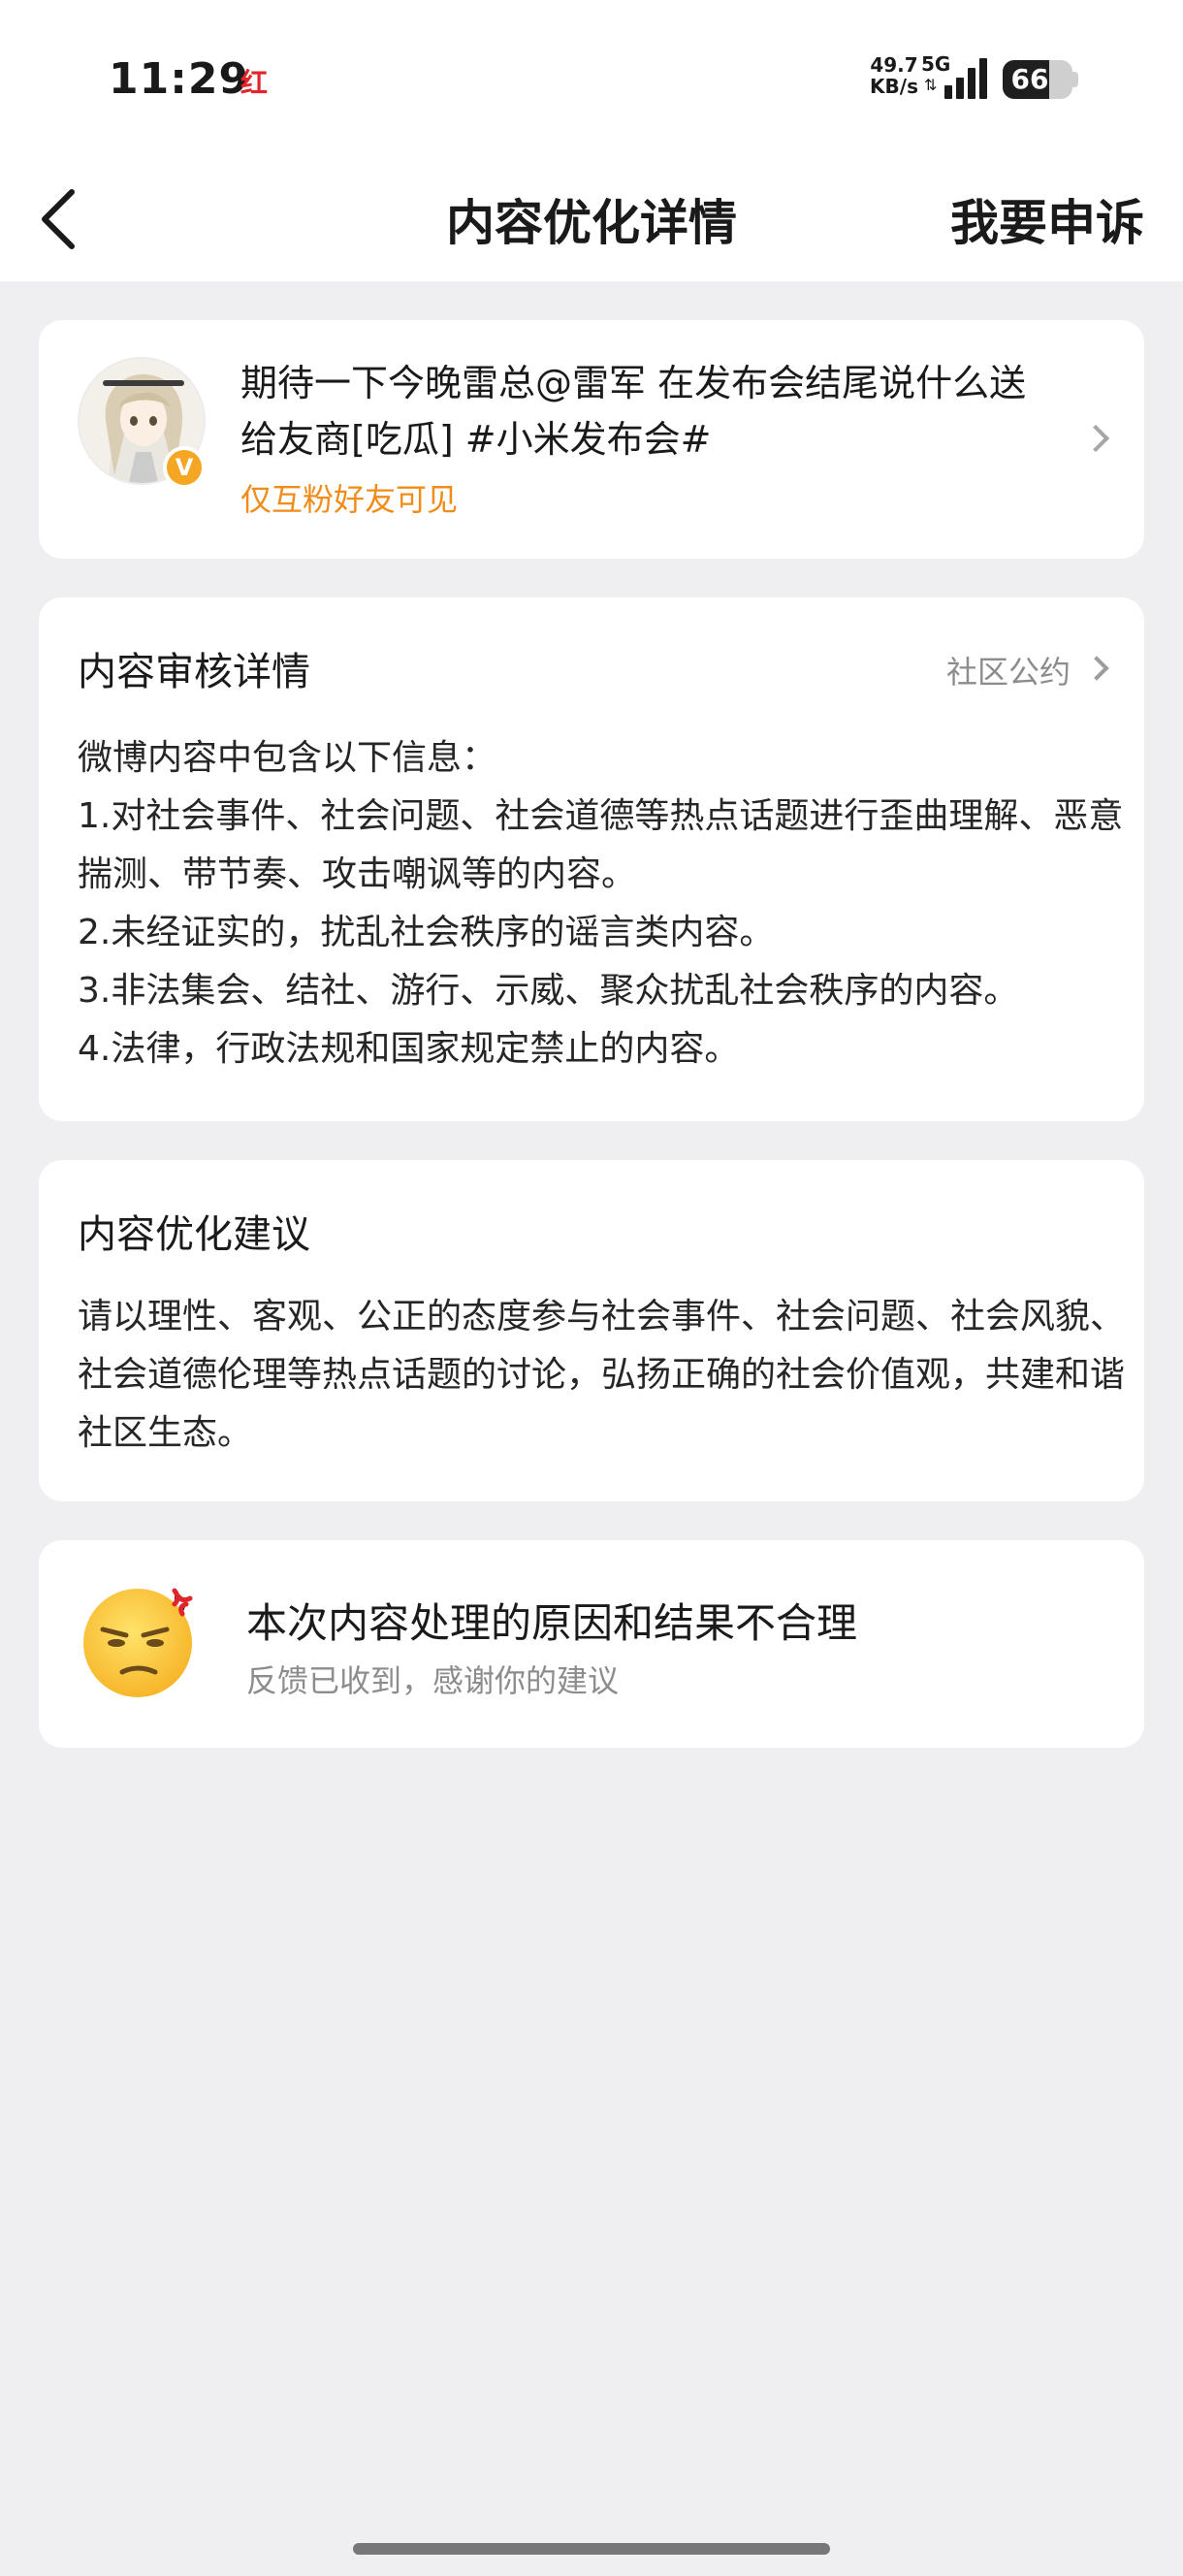 The image size is (1183, 2576). What do you see at coordinates (194, 1234) in the screenshot?
I see `suggestion-title: 内容优化建议` at bounding box center [194, 1234].